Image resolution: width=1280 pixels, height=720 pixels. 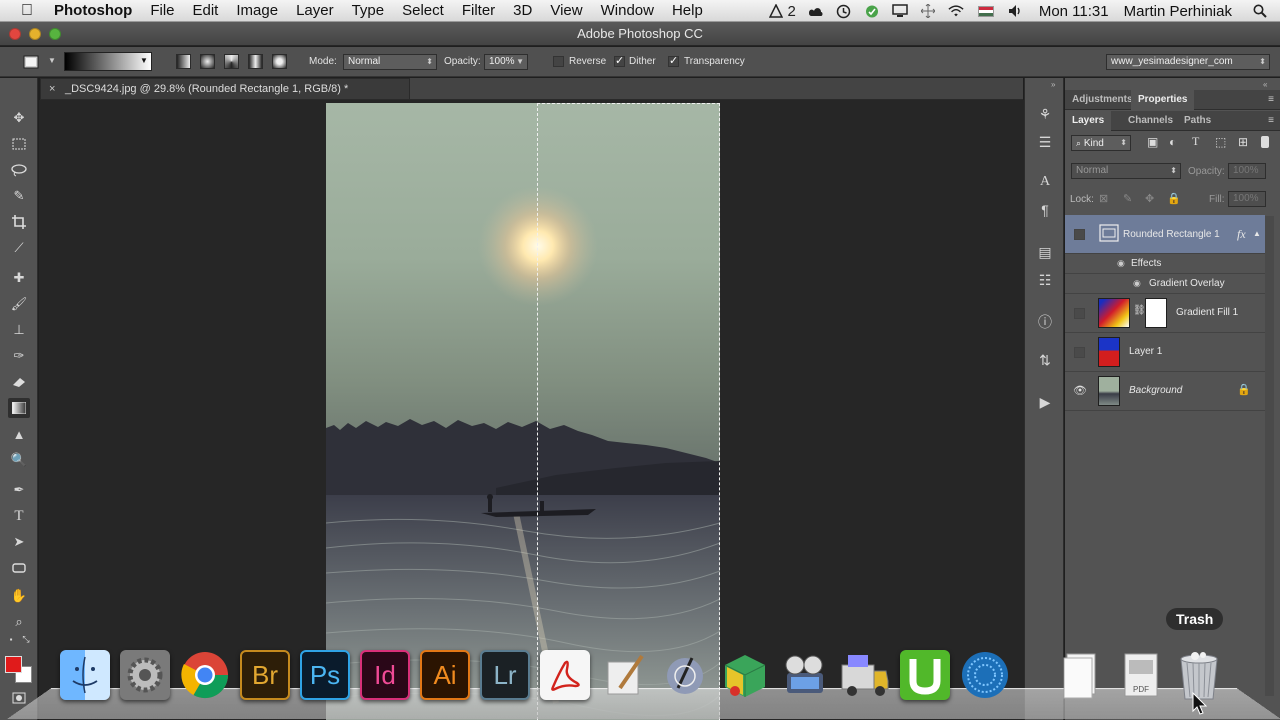 What do you see at coordinates (925, 675) in the screenshot?
I see `ultra-app-icon` at bounding box center [925, 675].